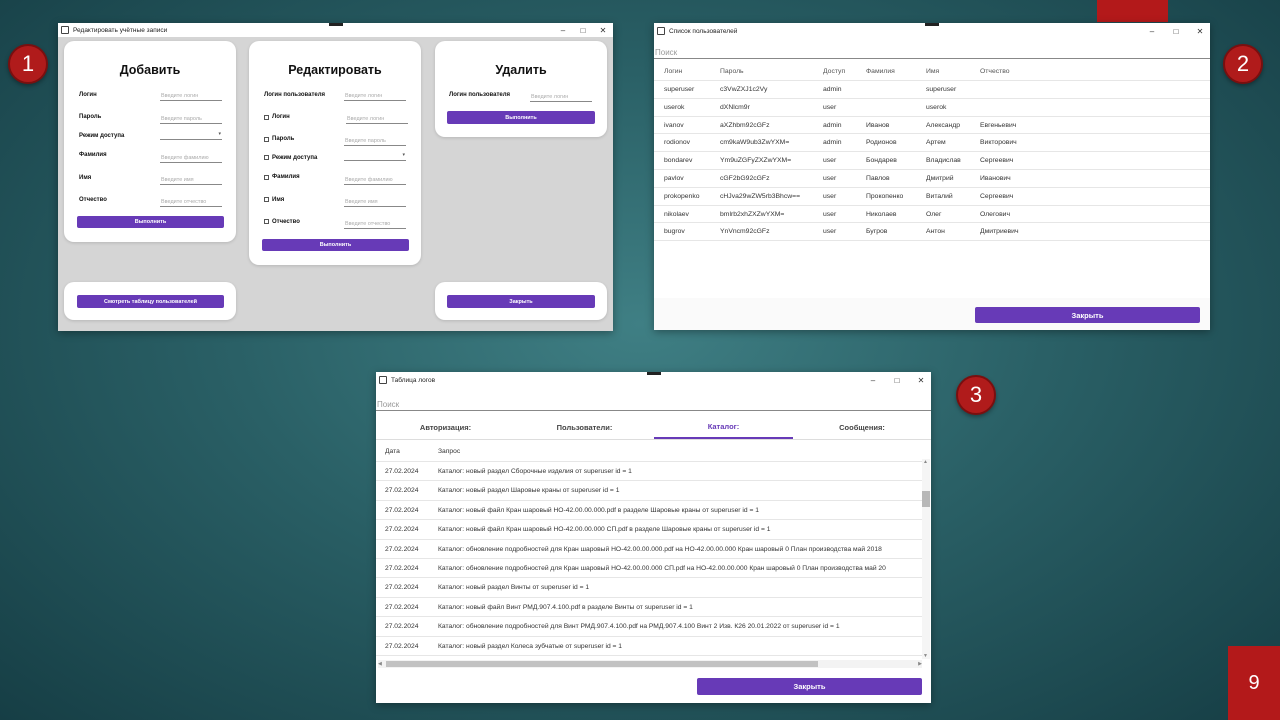 Image resolution: width=1280 pixels, height=720 pixels. What do you see at coordinates (90, 117) in the screenshot?
I see `add-password-label: Пароль` at bounding box center [90, 117].